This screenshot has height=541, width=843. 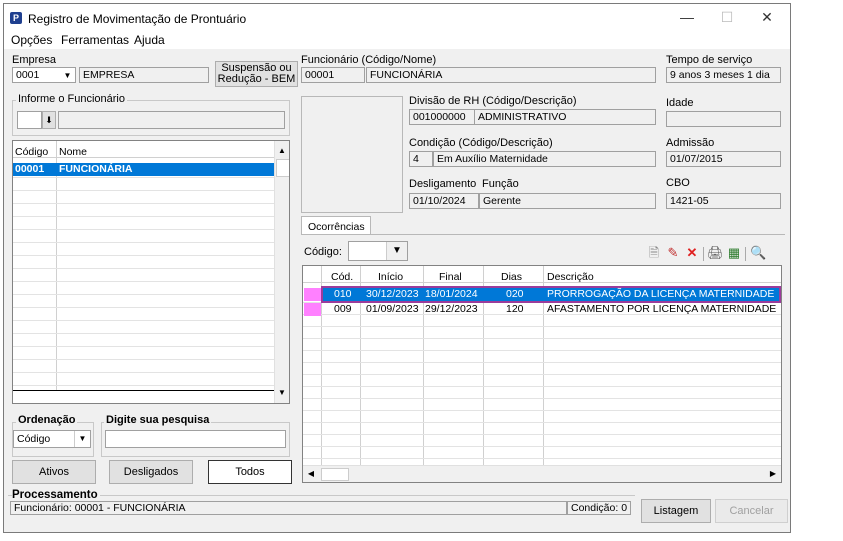 What do you see at coordinates (391, 277) in the screenshot?
I see `ocorrencias-header-inicio: Início` at bounding box center [391, 277].